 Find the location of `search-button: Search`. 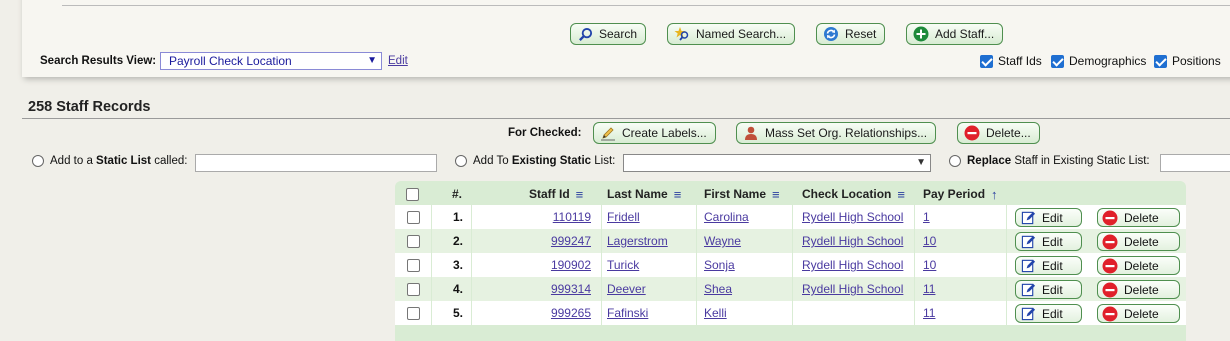

search-button: Search is located at coordinates (608, 34).